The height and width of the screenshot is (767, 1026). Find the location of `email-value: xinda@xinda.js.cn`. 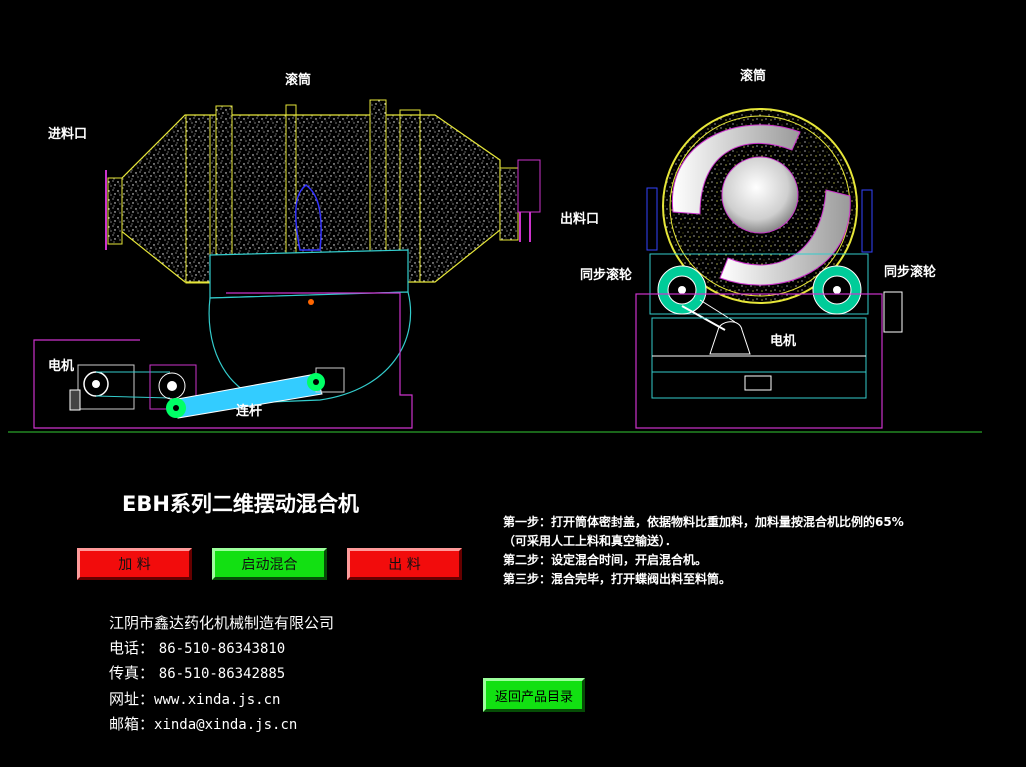

email-value: xinda@xinda.js.cn is located at coordinates (225, 725).